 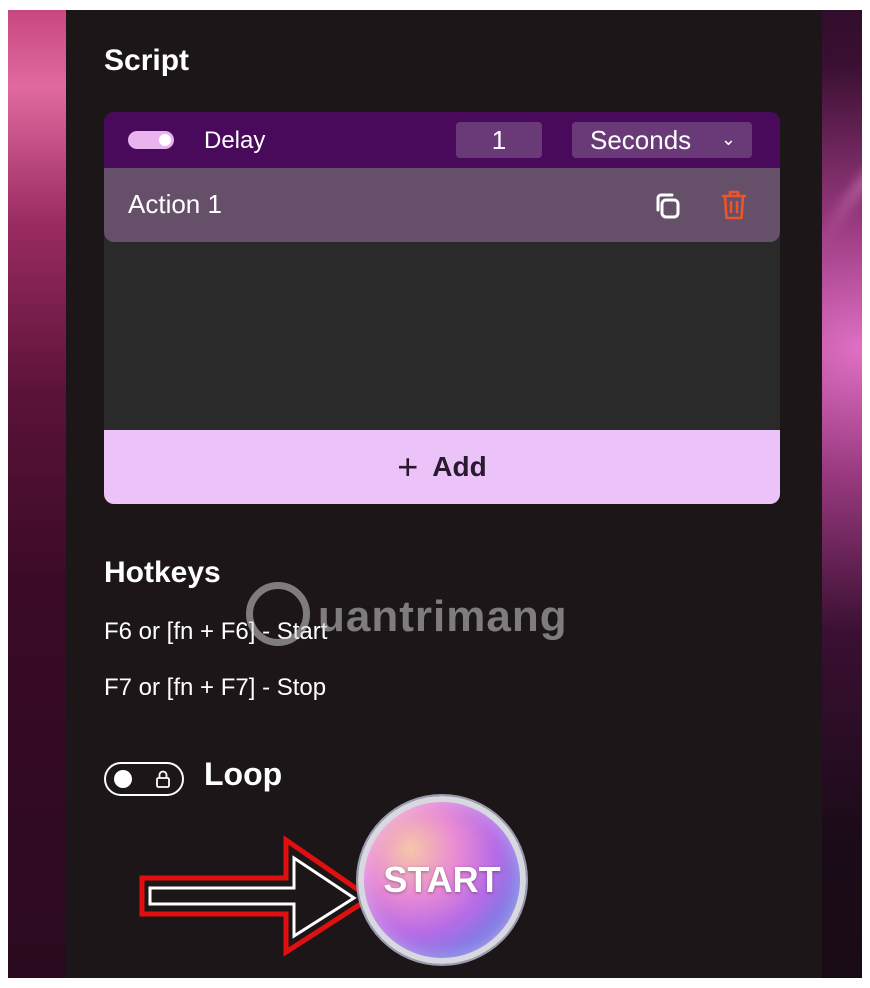 I want to click on lock-icon, so click(x=163, y=779).